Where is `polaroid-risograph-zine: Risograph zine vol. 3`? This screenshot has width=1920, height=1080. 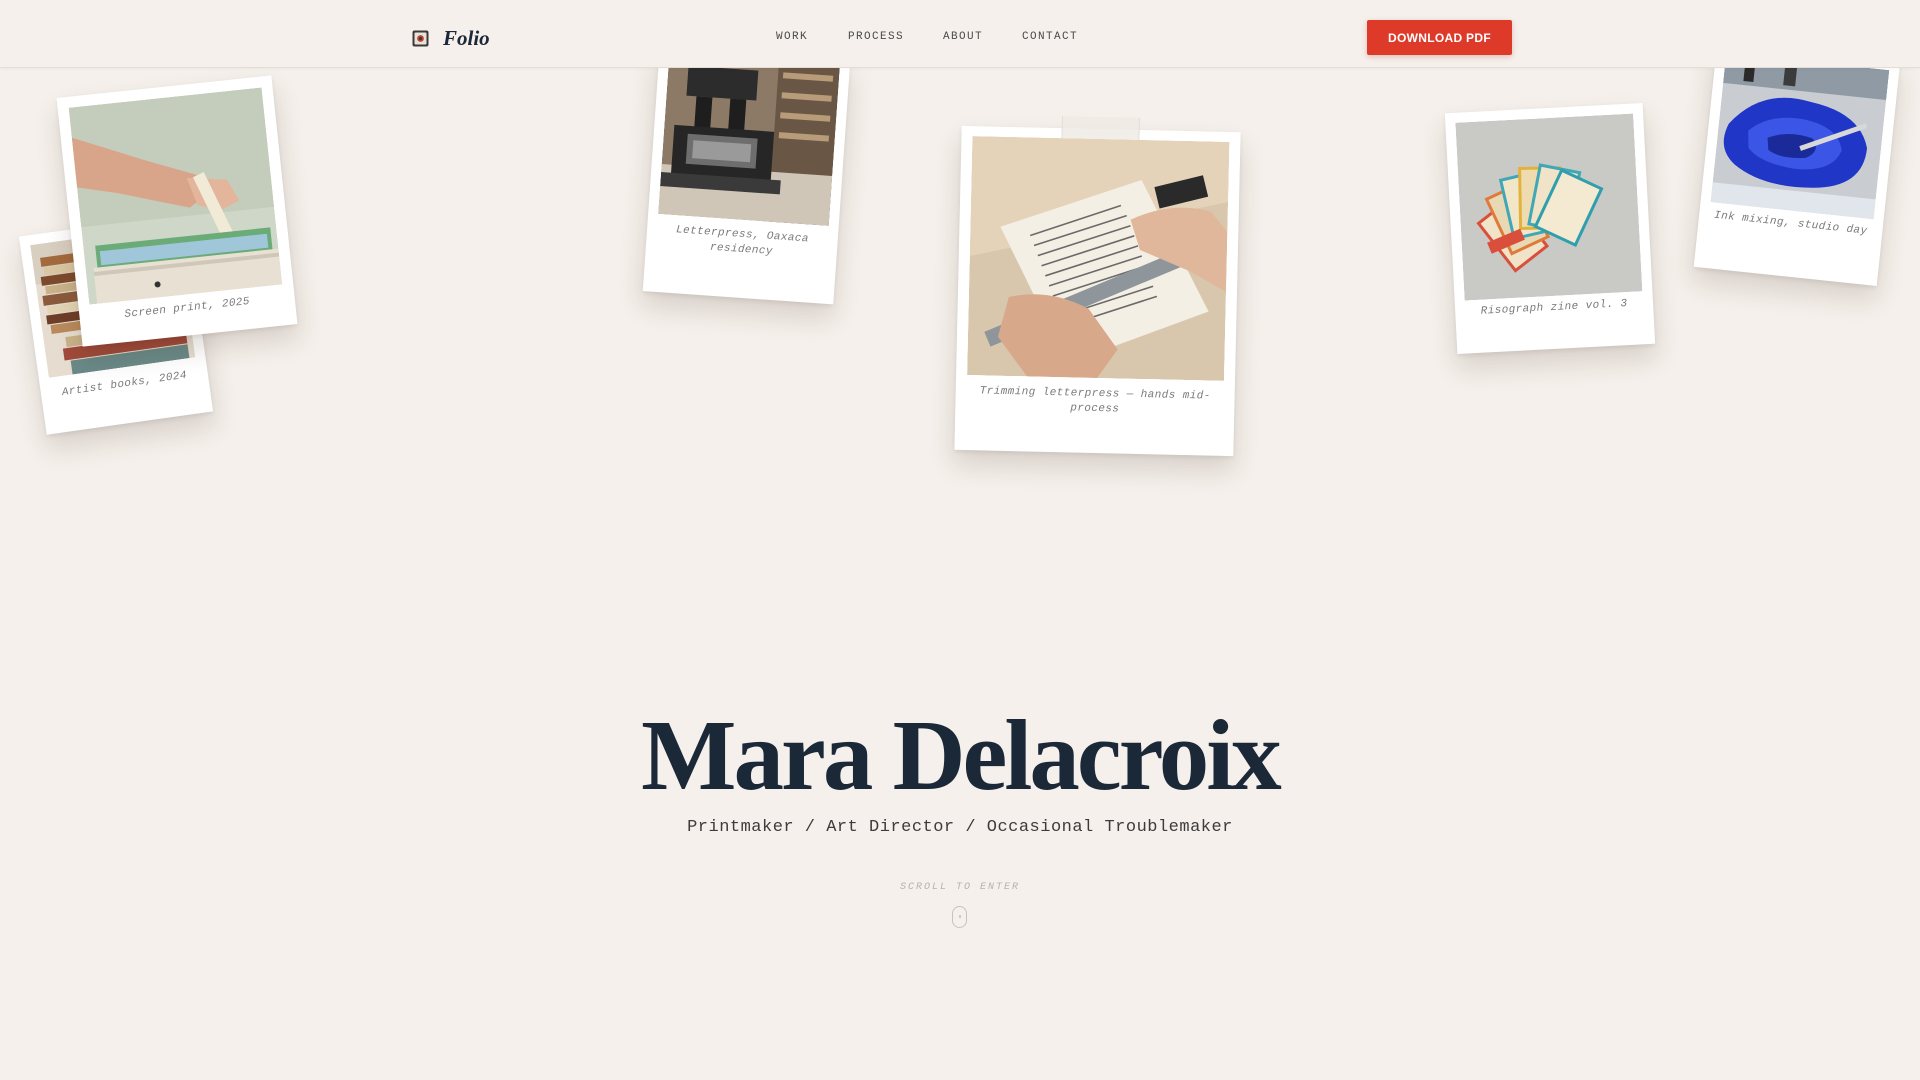
polaroid-risograph-zine: Risograph zine vol. 3 is located at coordinates (1550, 228).